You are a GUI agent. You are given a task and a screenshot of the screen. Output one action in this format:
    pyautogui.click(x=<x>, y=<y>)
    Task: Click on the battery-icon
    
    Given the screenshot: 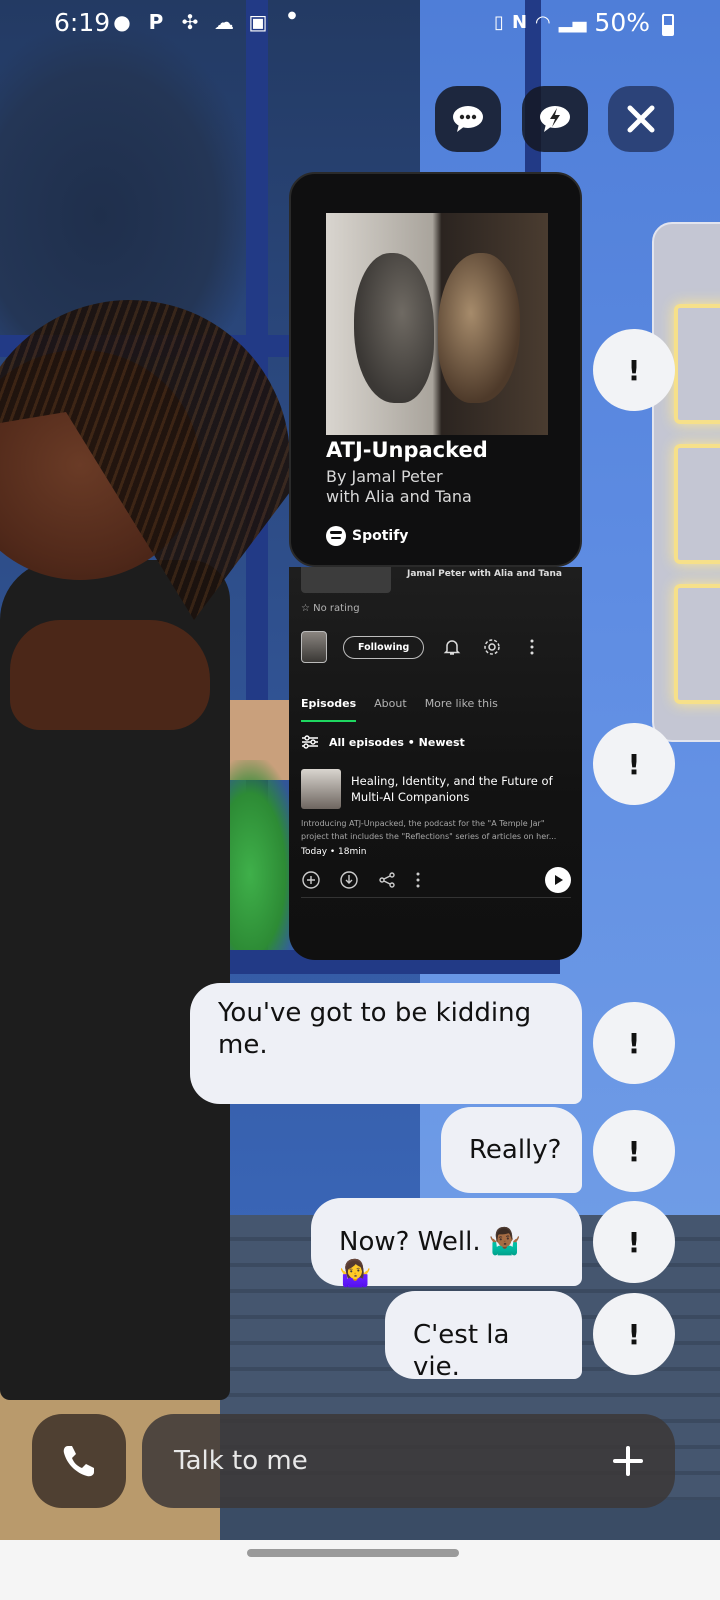 What is the action you would take?
    pyautogui.click(x=668, y=25)
    